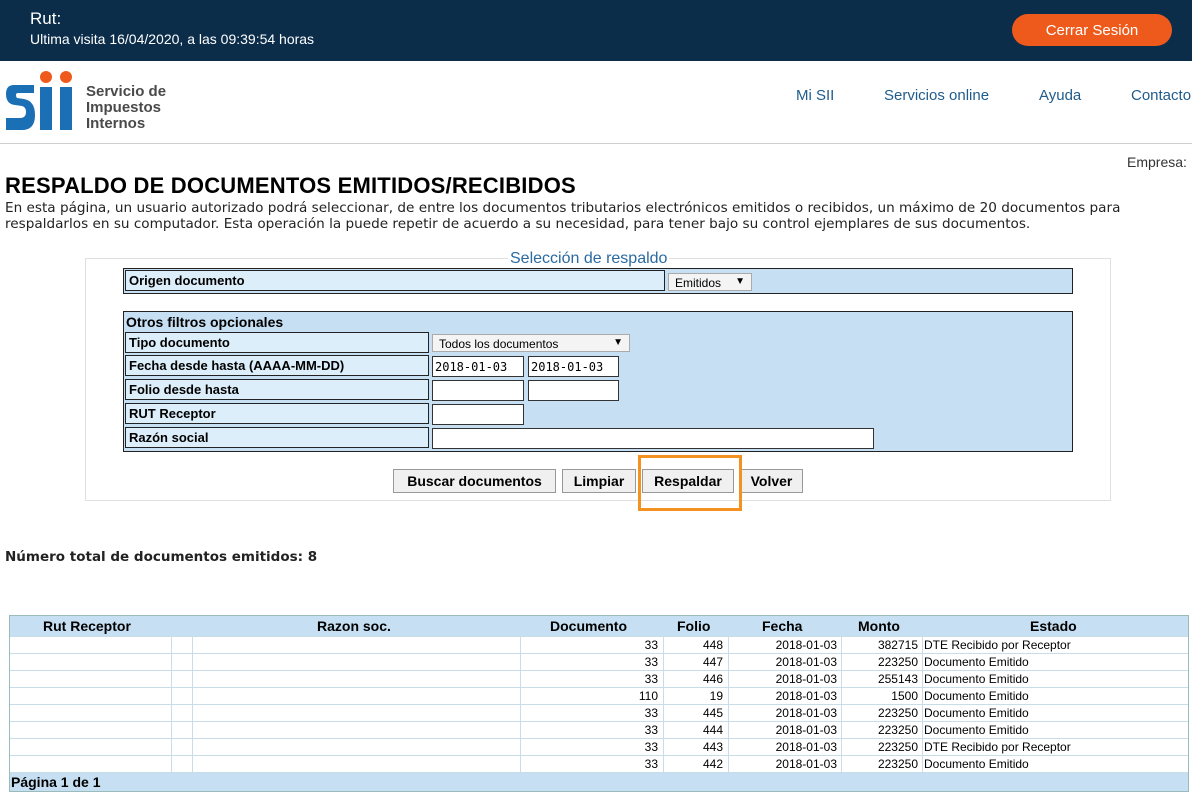 This screenshot has height=799, width=1192. Describe the element at coordinates (897, 645) in the screenshot. I see `cell-monto: 382715` at that location.